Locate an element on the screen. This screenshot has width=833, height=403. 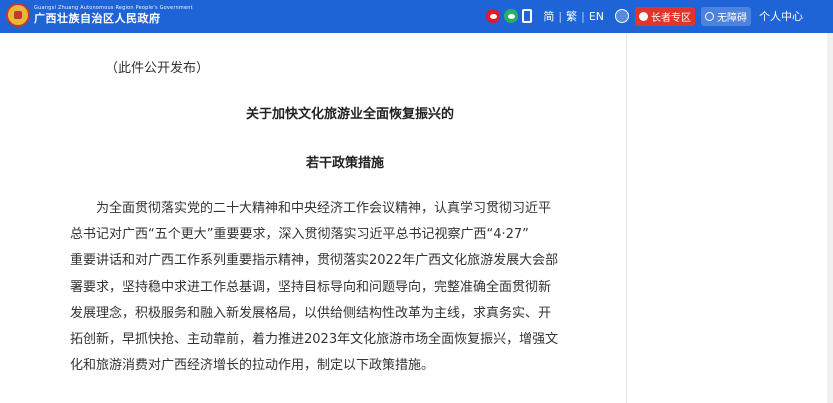
weibo-icon is located at coordinates (493, 16).